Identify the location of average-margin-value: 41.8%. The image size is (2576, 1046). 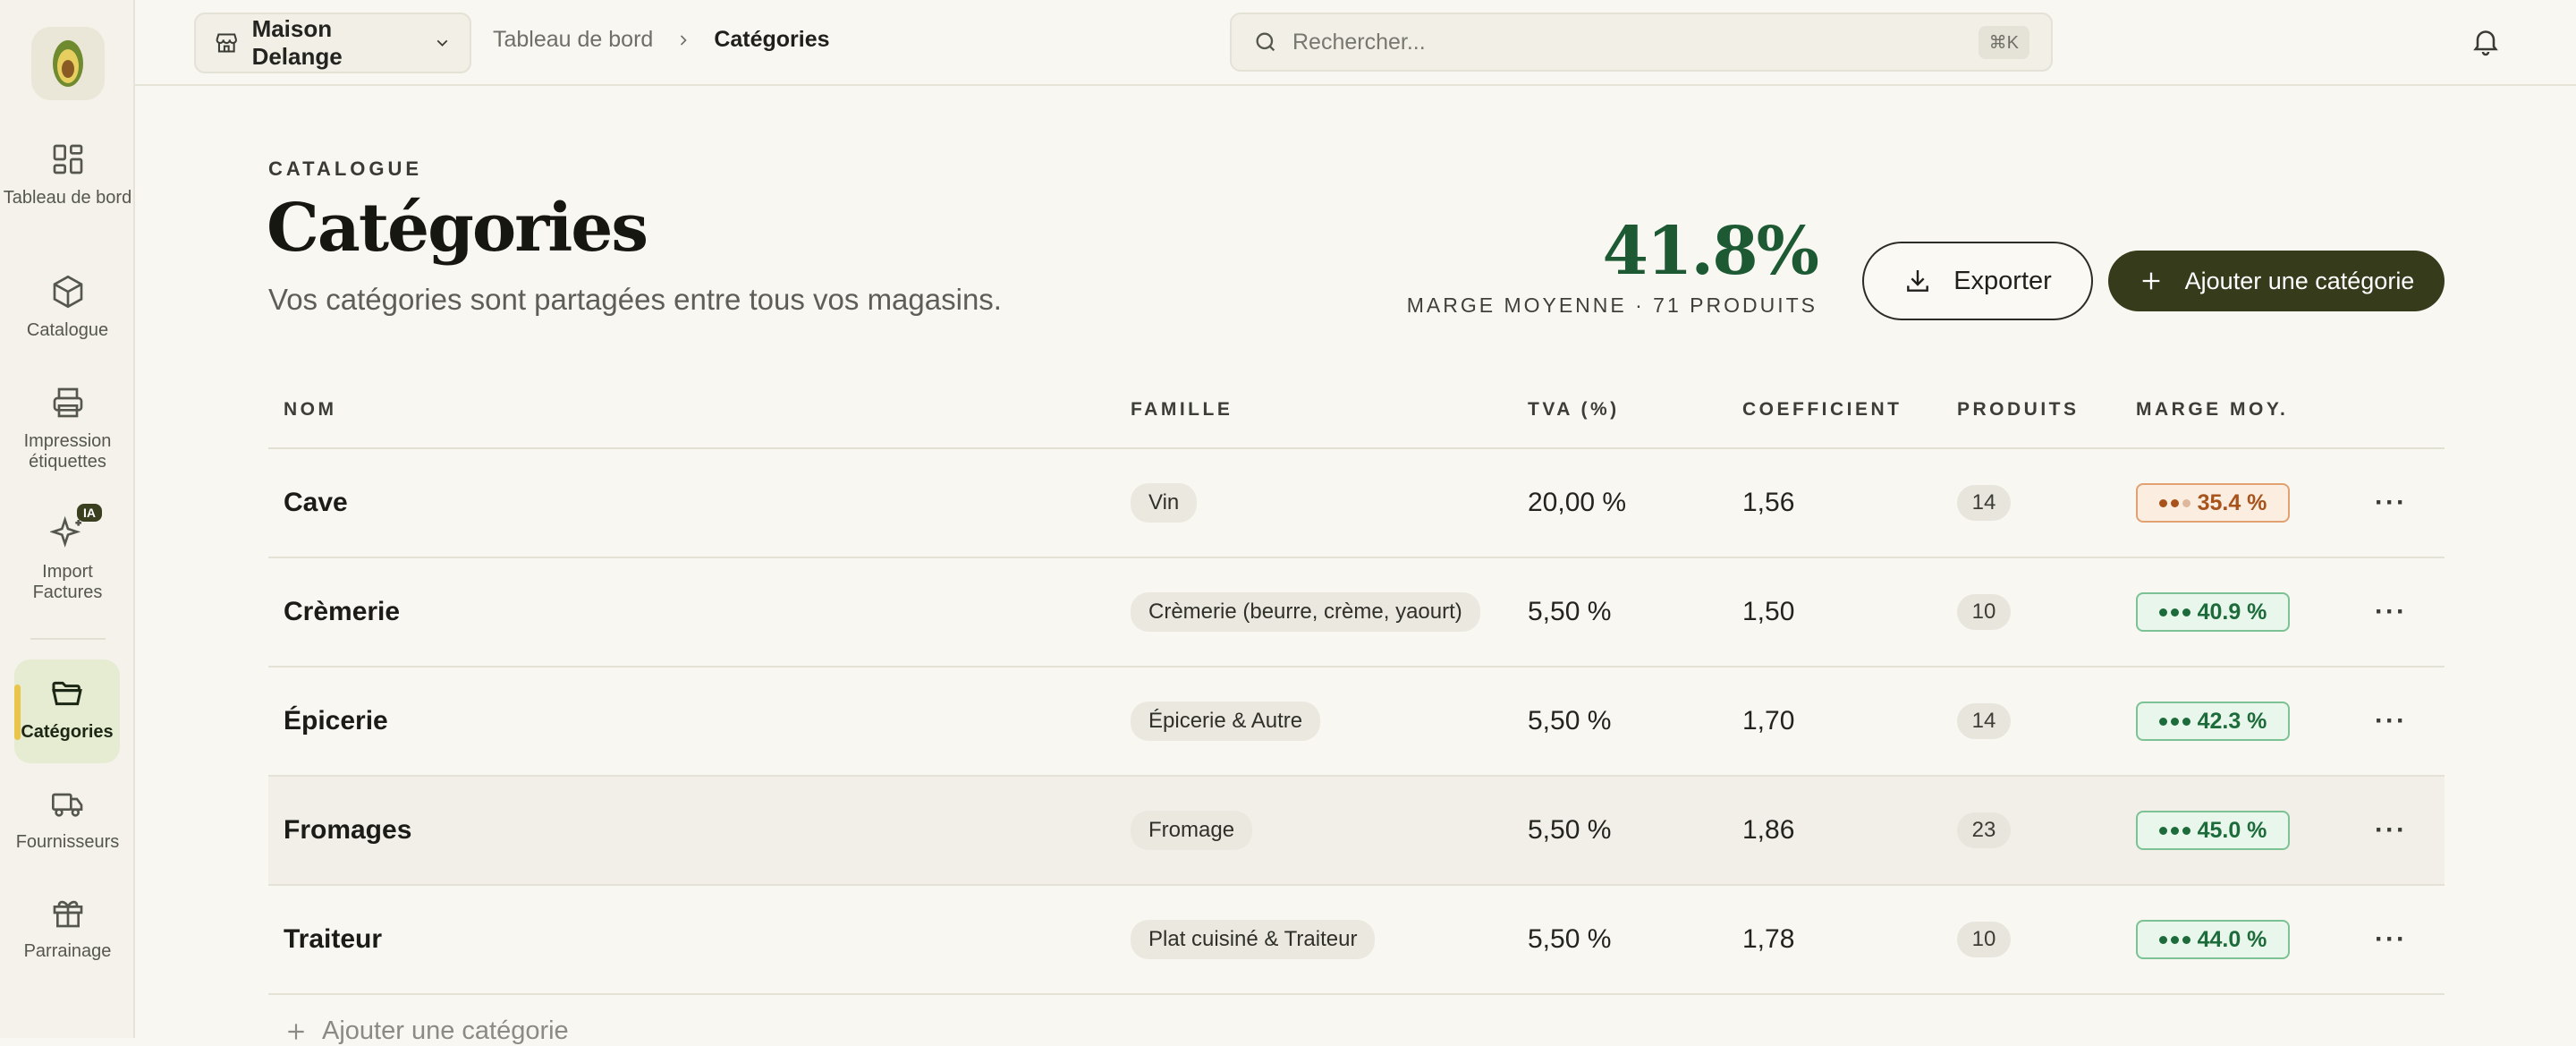
(1710, 251).